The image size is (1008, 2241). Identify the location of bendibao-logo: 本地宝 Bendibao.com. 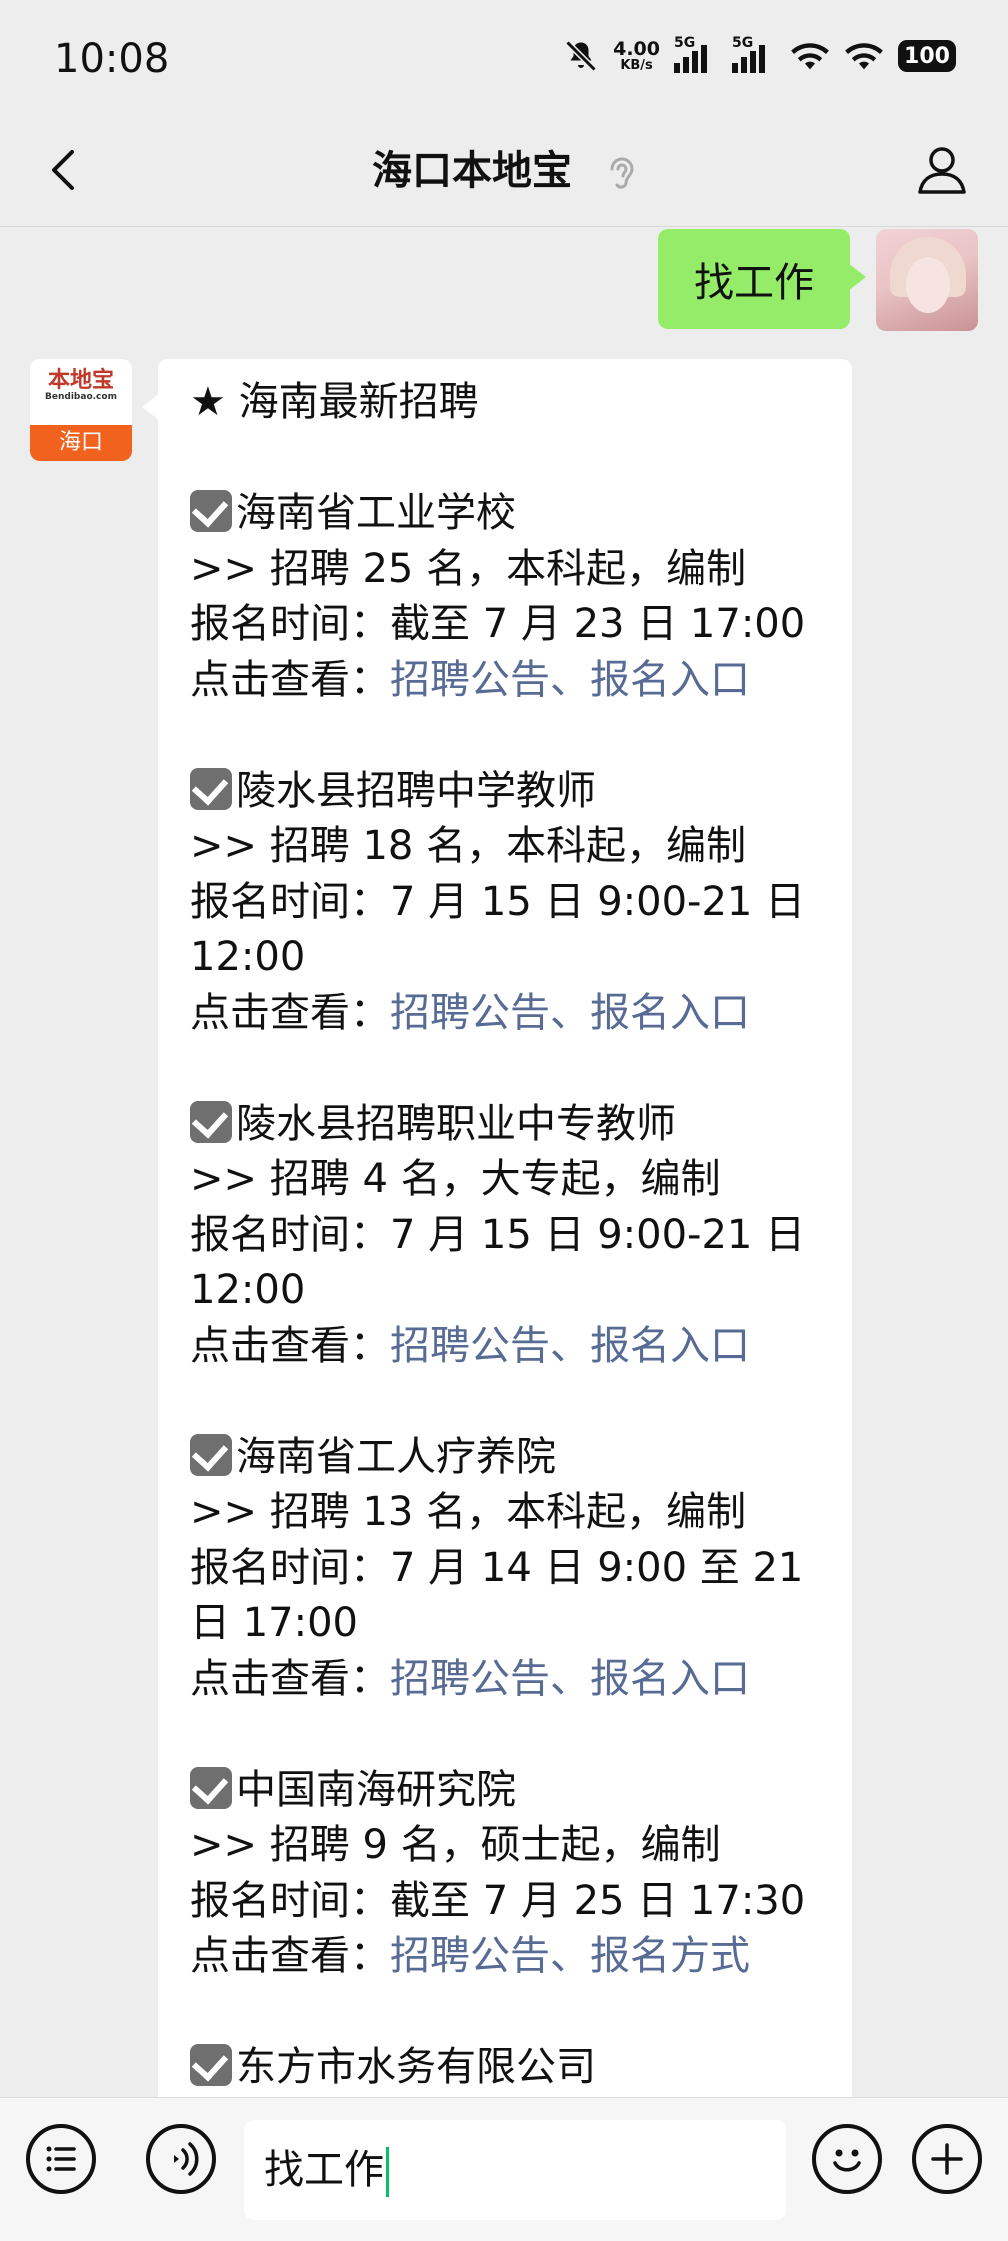
(81, 392).